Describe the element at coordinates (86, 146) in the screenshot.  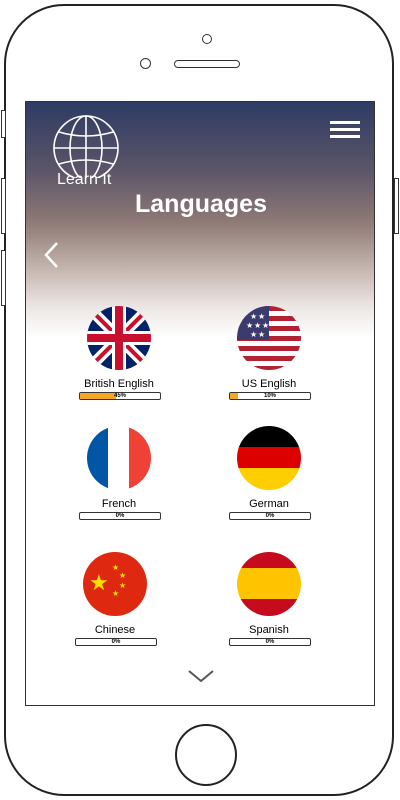
I see `globe-icon` at that location.